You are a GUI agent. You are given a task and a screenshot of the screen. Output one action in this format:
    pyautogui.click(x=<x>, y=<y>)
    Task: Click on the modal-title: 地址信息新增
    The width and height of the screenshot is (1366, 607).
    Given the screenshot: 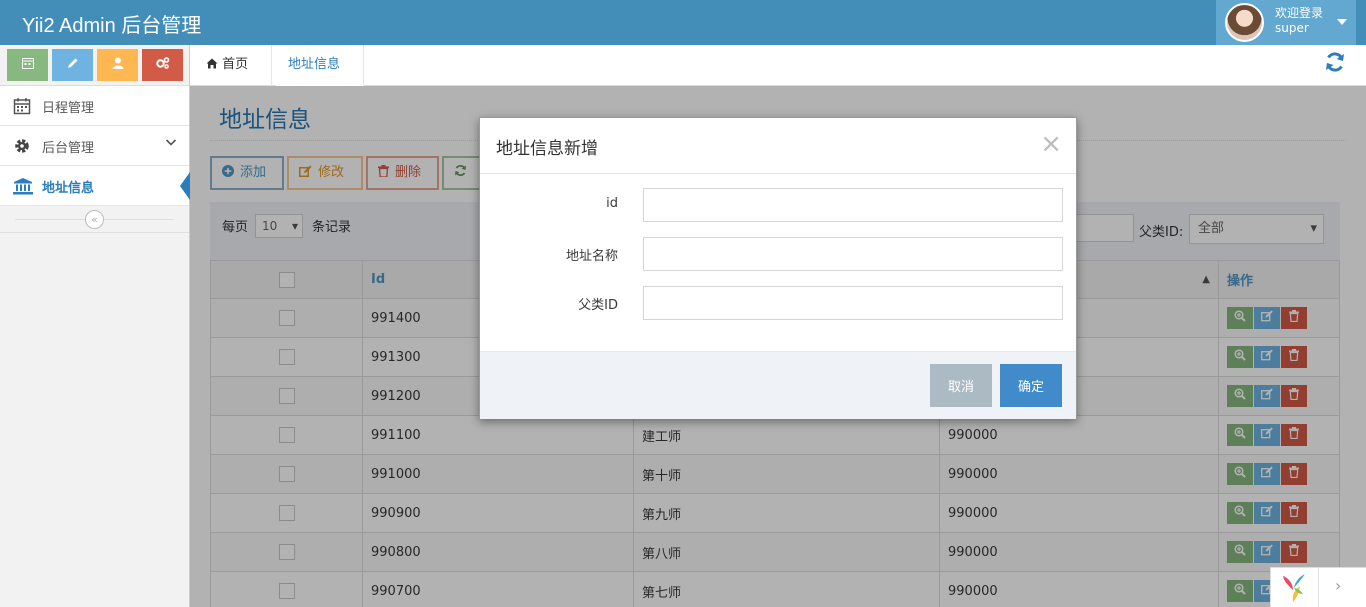 What is the action you would take?
    pyautogui.click(x=547, y=149)
    